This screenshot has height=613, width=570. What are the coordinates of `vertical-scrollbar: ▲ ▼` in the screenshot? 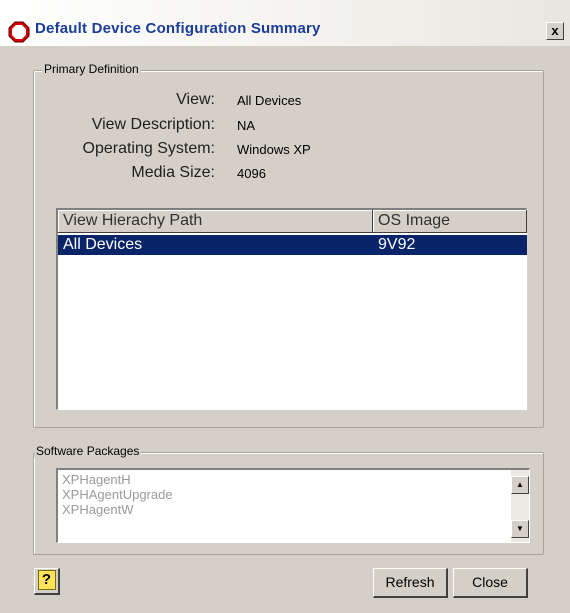 It's located at (520, 506).